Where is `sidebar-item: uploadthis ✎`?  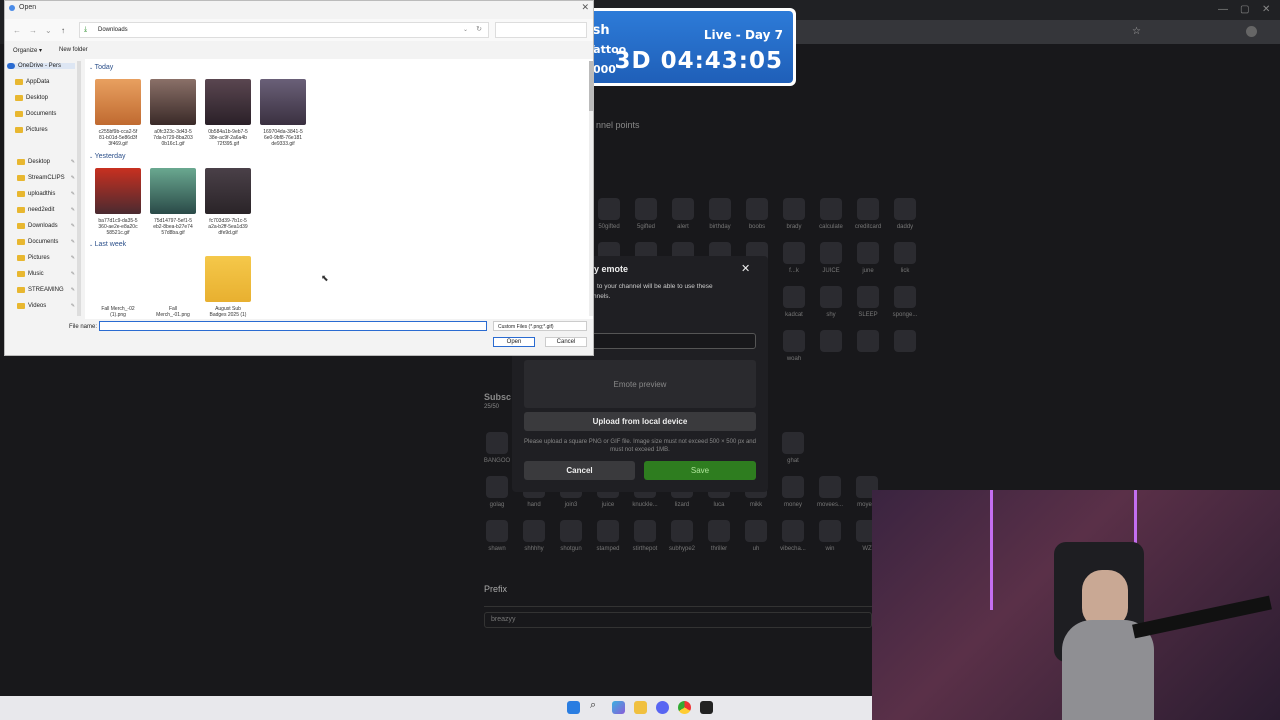
sidebar-item: uploadthis ✎ is located at coordinates (46, 194).